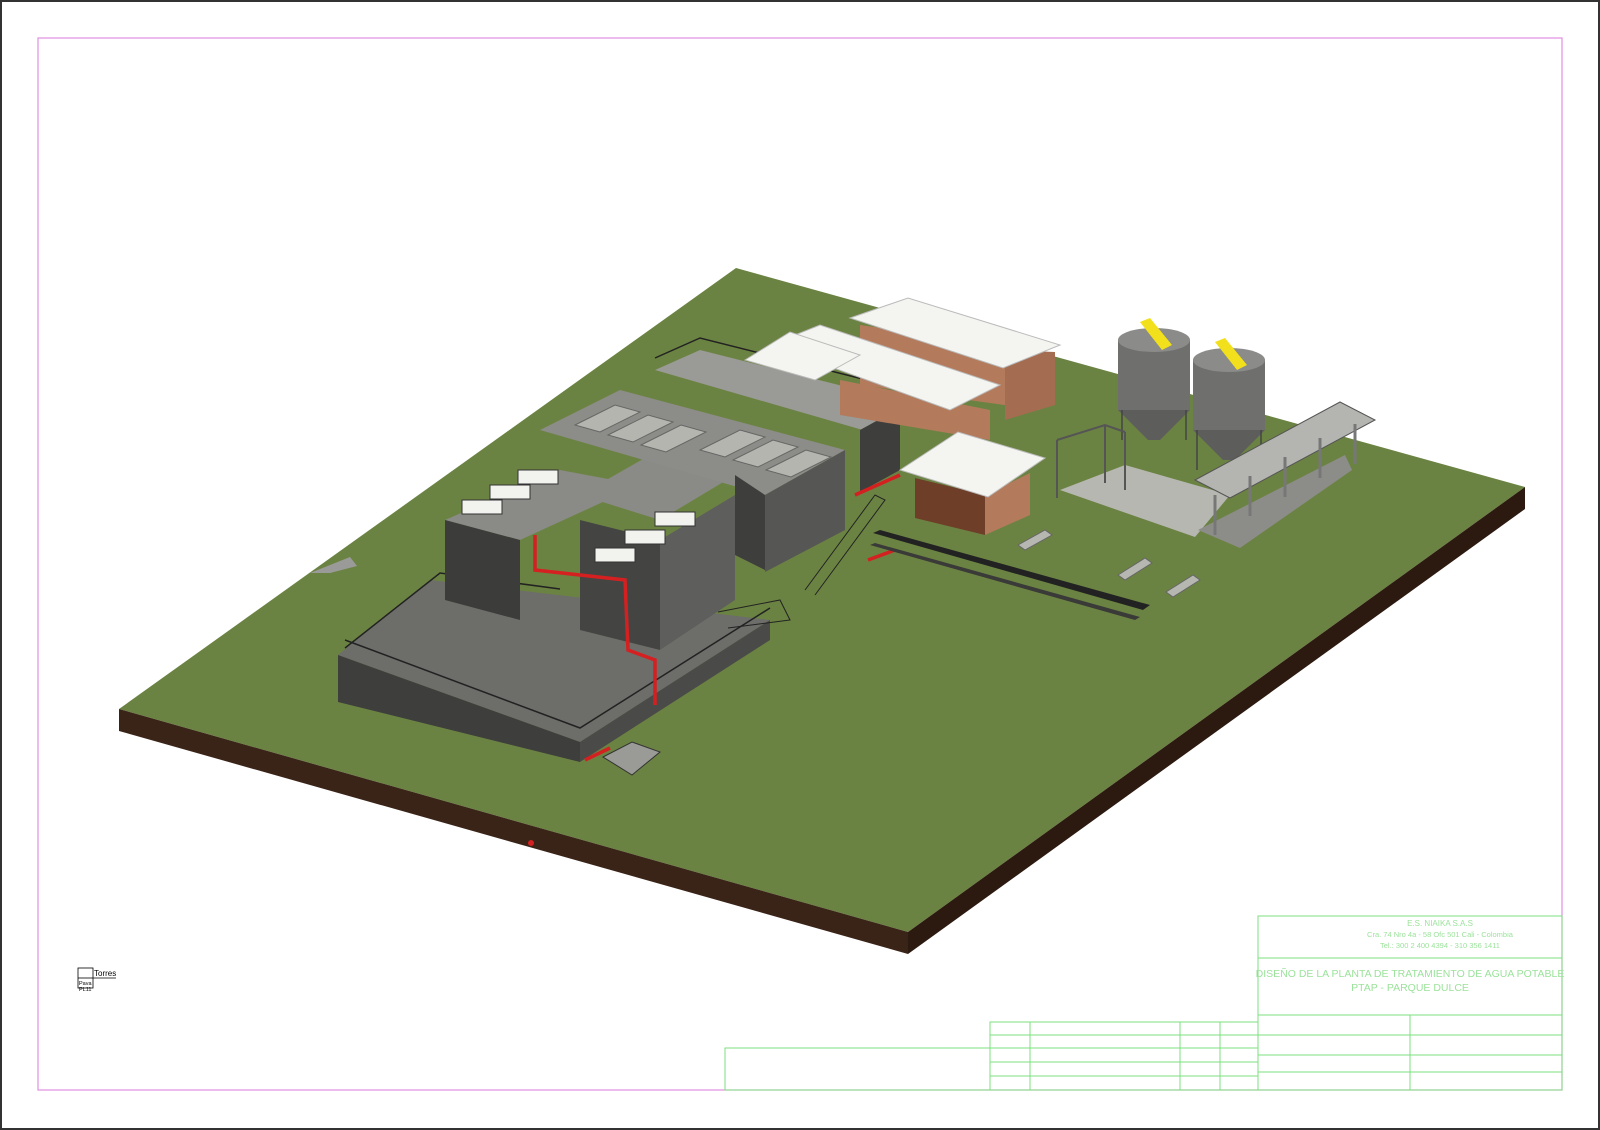 The width and height of the screenshot is (1600, 1130). Describe the element at coordinates (1410, 988) in the screenshot. I see `project-title-line-2: PTAP - PARQUE DULCE` at that location.